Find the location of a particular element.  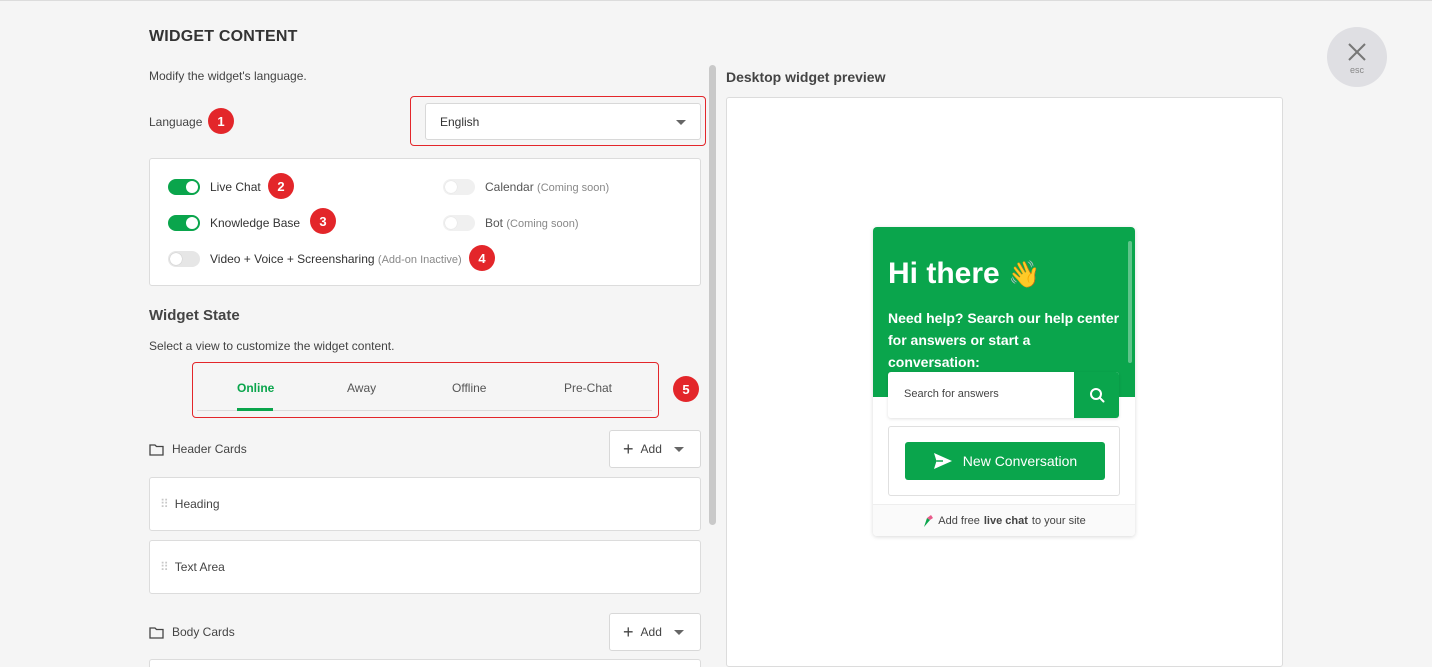

annotation-badge-5: 5 is located at coordinates (686, 389).